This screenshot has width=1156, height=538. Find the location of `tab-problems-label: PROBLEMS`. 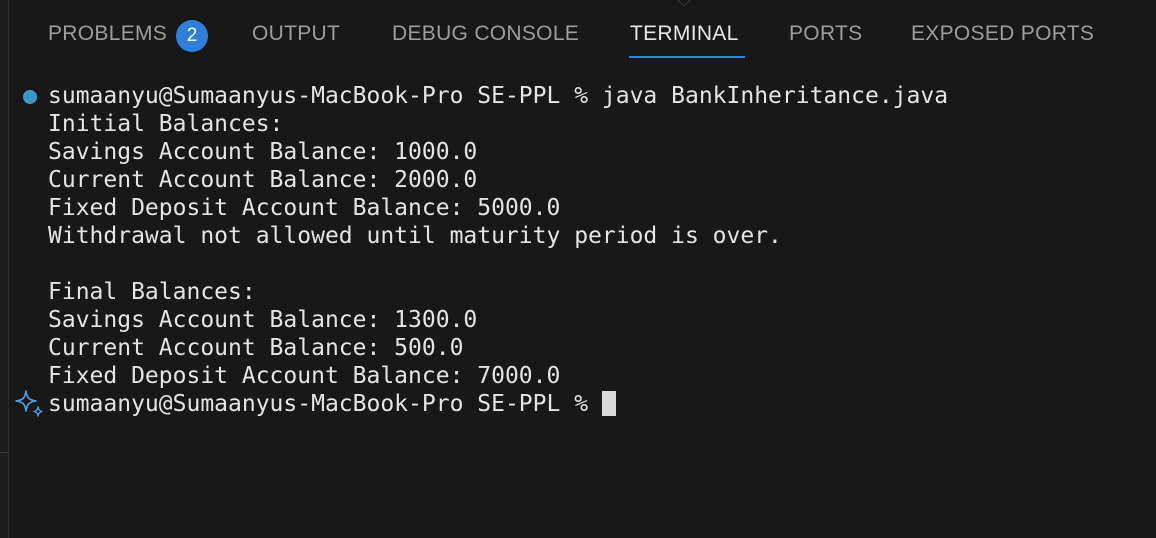

tab-problems-label: PROBLEMS is located at coordinates (108, 33).